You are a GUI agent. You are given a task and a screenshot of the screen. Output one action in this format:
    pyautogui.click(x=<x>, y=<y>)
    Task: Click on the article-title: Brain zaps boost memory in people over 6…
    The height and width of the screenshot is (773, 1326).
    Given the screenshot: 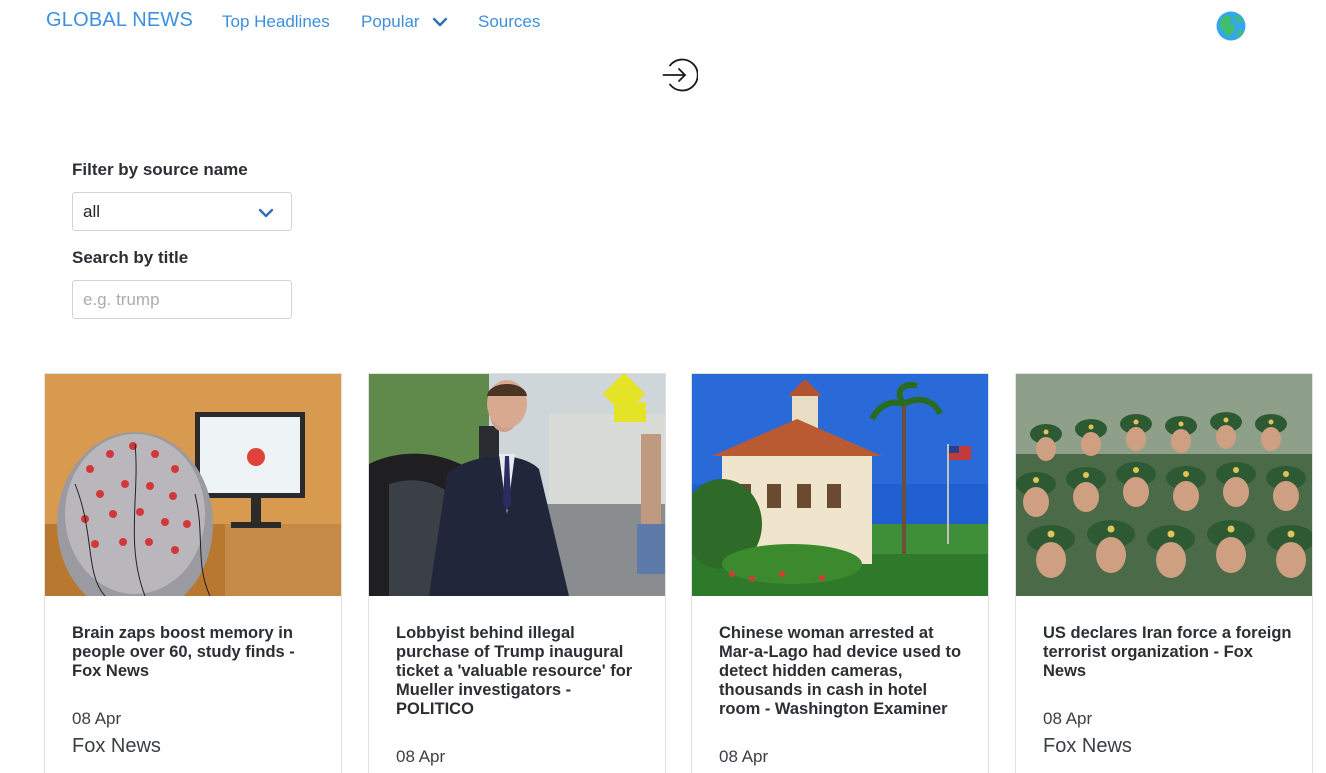 What is the action you would take?
    pyautogui.click(x=197, y=652)
    